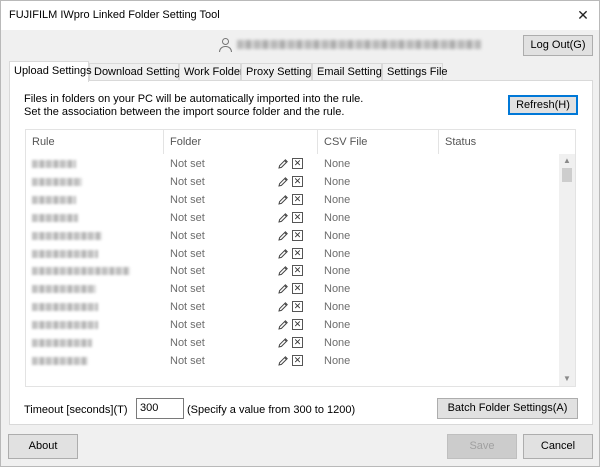 Image resolution: width=600 pixels, height=467 pixels. I want to click on save-button: Save, so click(482, 446).